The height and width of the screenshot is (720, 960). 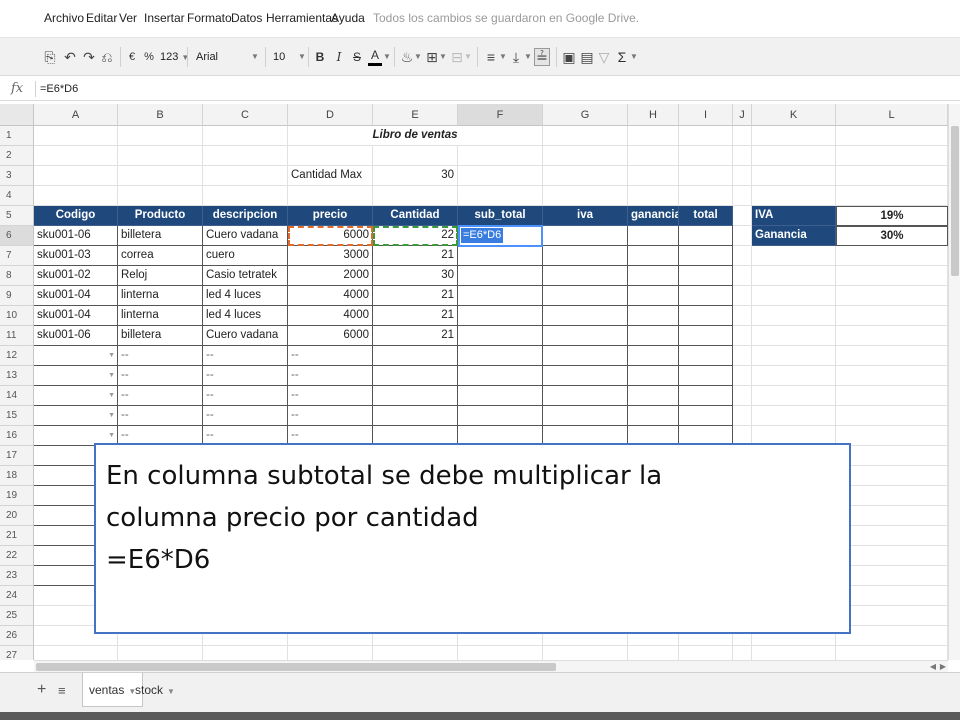 What do you see at coordinates (604, 57) in the screenshot?
I see `filter-icon: ▽` at bounding box center [604, 57].